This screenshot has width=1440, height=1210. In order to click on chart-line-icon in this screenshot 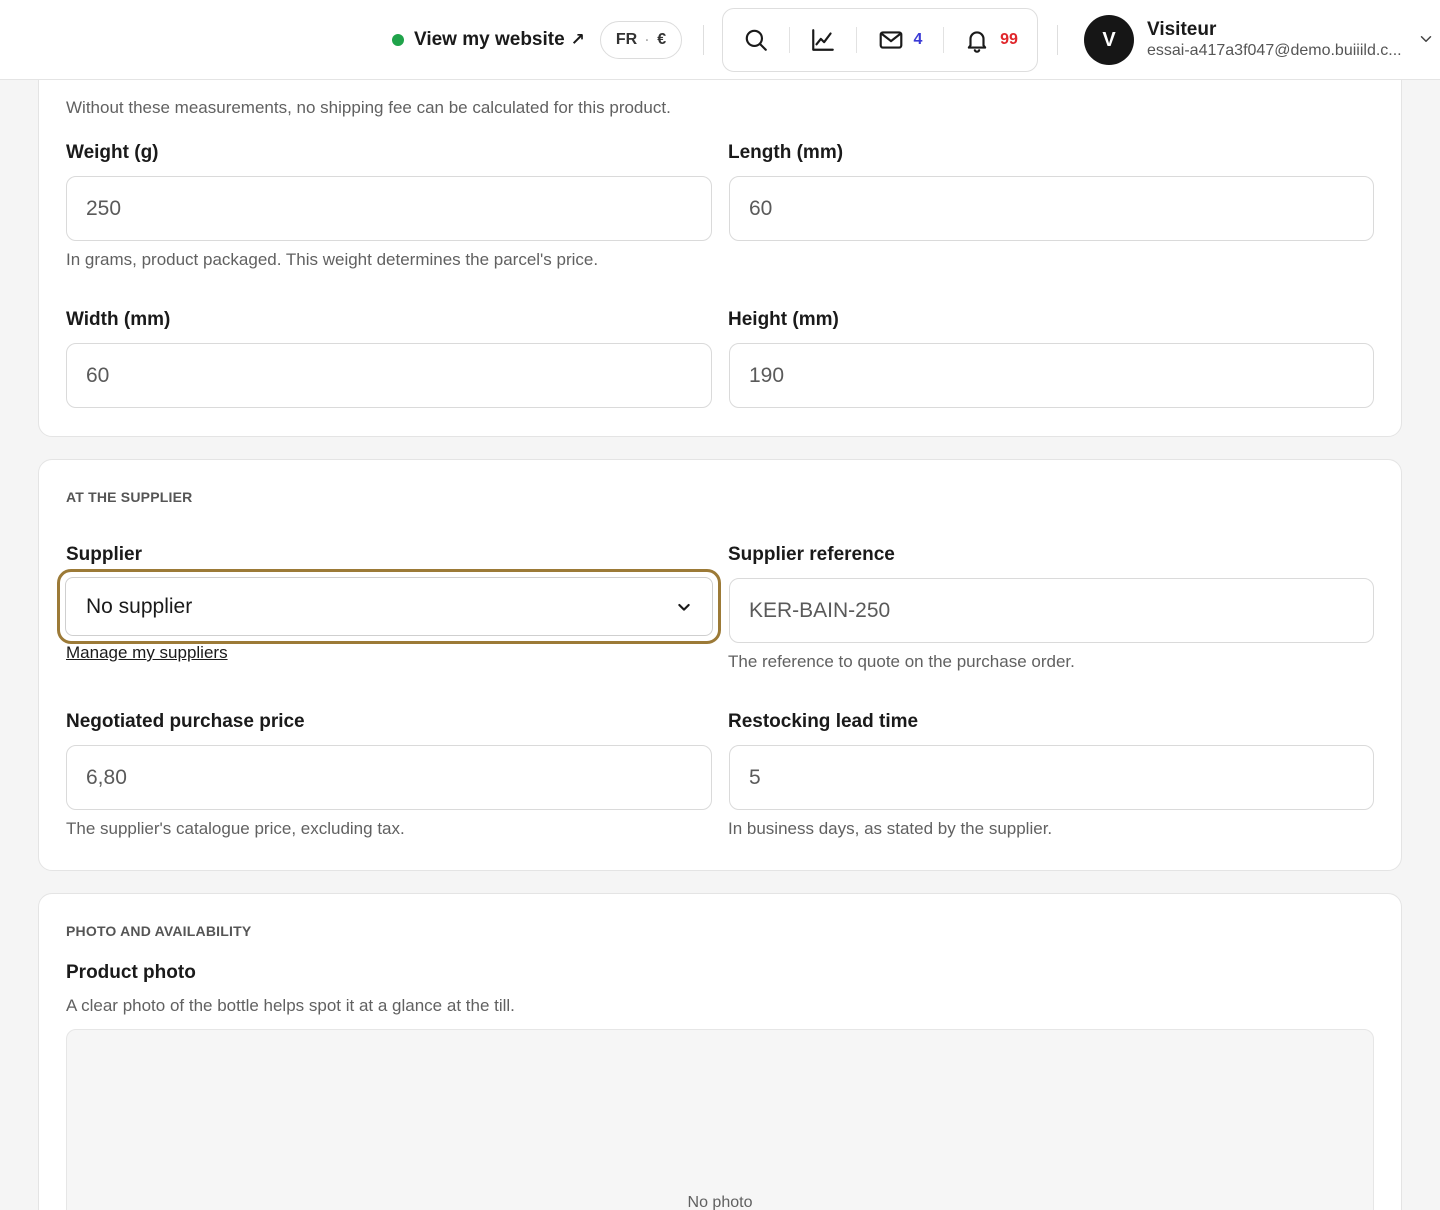, I will do `click(823, 40)`.